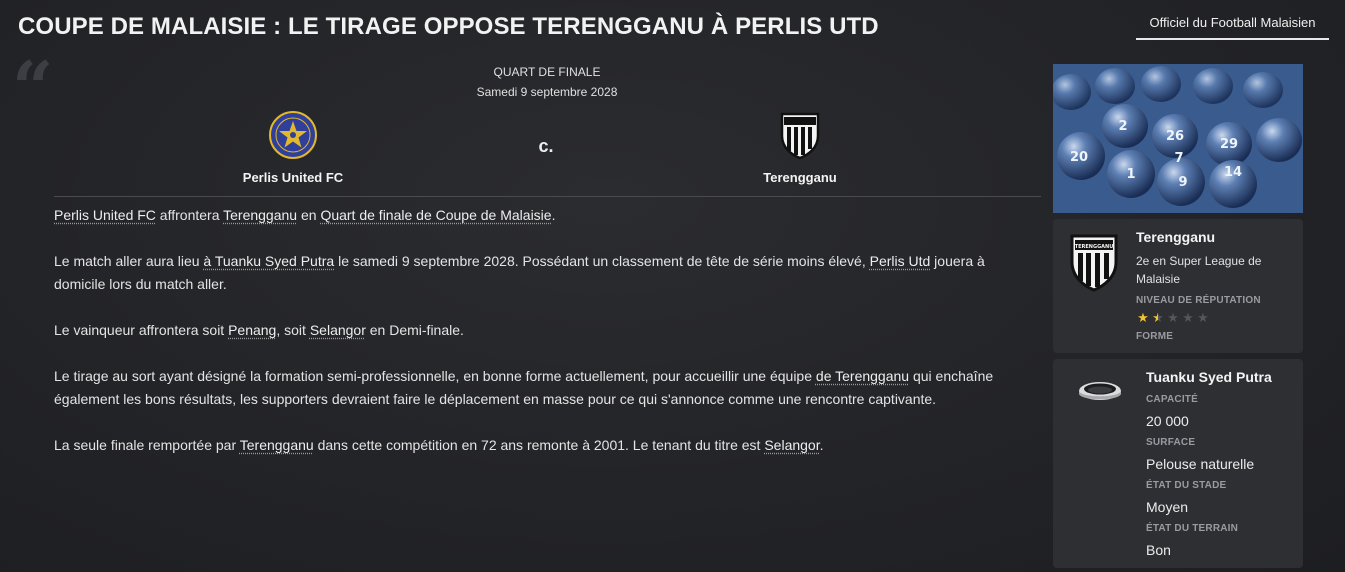 Image resolution: width=1345 pixels, height=572 pixels. What do you see at coordinates (1079, 157) in the screenshot?
I see `ball-number: 20` at bounding box center [1079, 157].